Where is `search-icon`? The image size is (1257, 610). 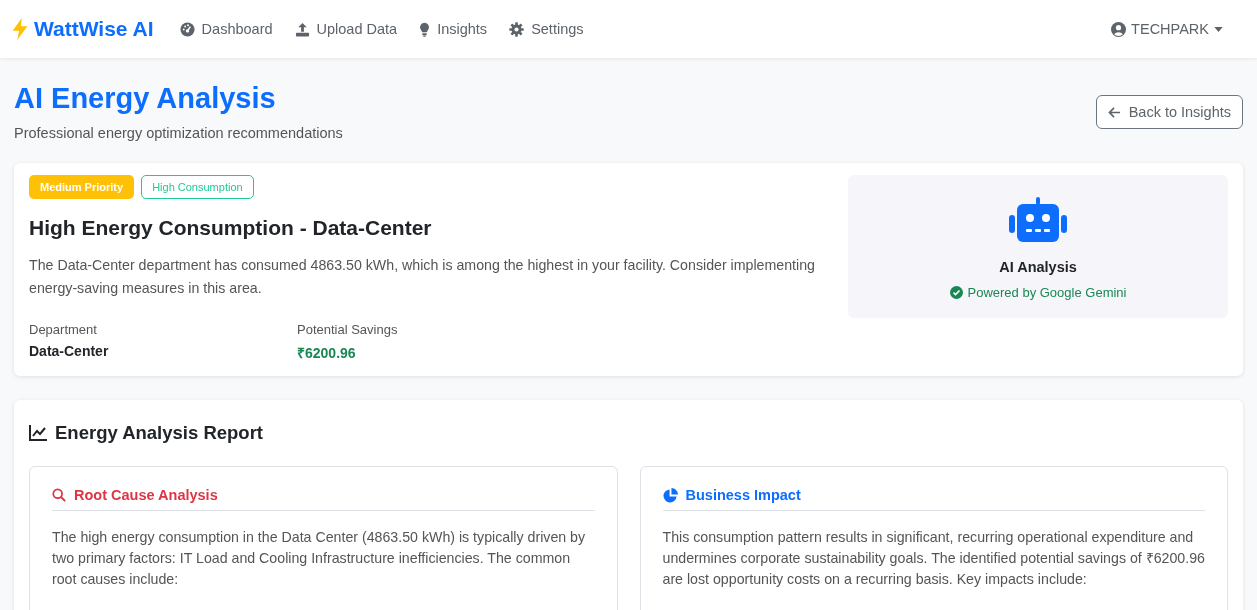 search-icon is located at coordinates (59, 495).